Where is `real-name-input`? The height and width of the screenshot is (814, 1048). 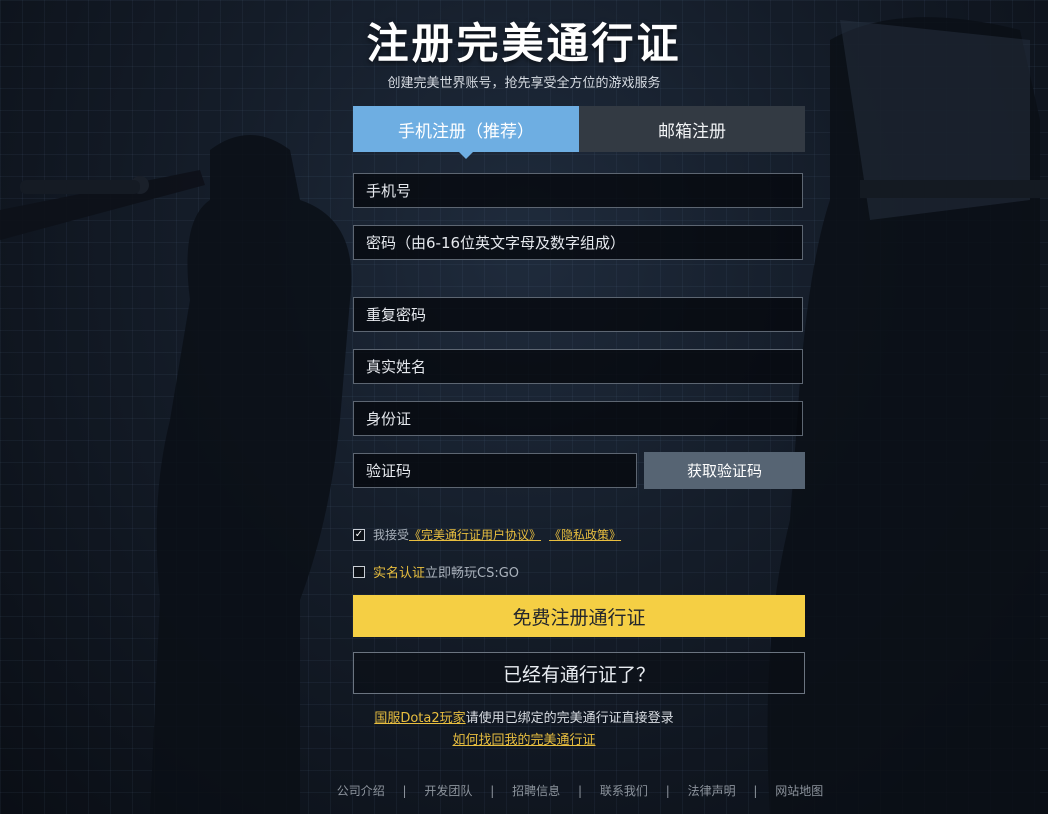 real-name-input is located at coordinates (578, 366).